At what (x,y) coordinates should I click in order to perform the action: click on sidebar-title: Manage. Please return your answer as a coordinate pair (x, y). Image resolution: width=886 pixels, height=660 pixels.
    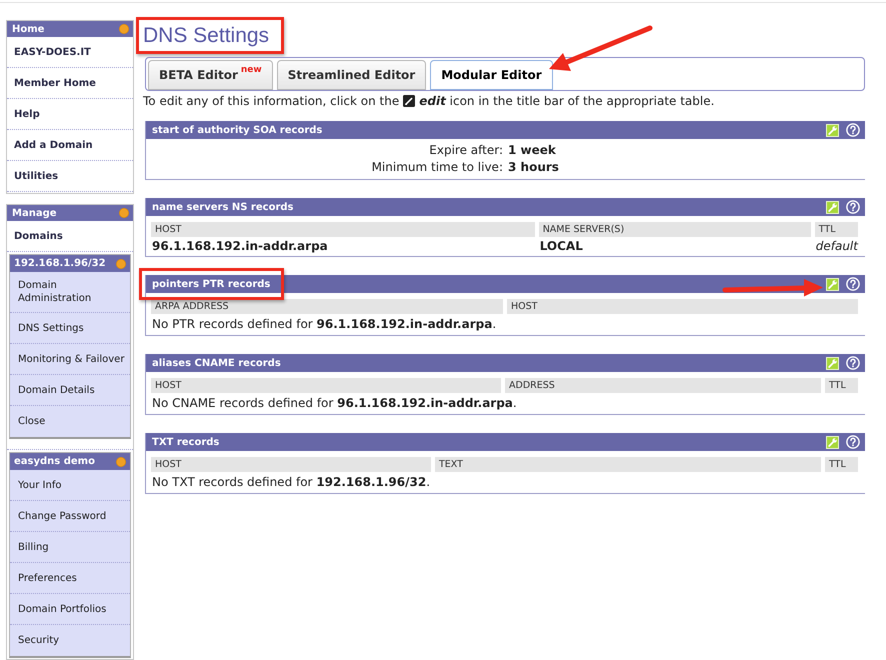
    Looking at the image, I should click on (34, 213).